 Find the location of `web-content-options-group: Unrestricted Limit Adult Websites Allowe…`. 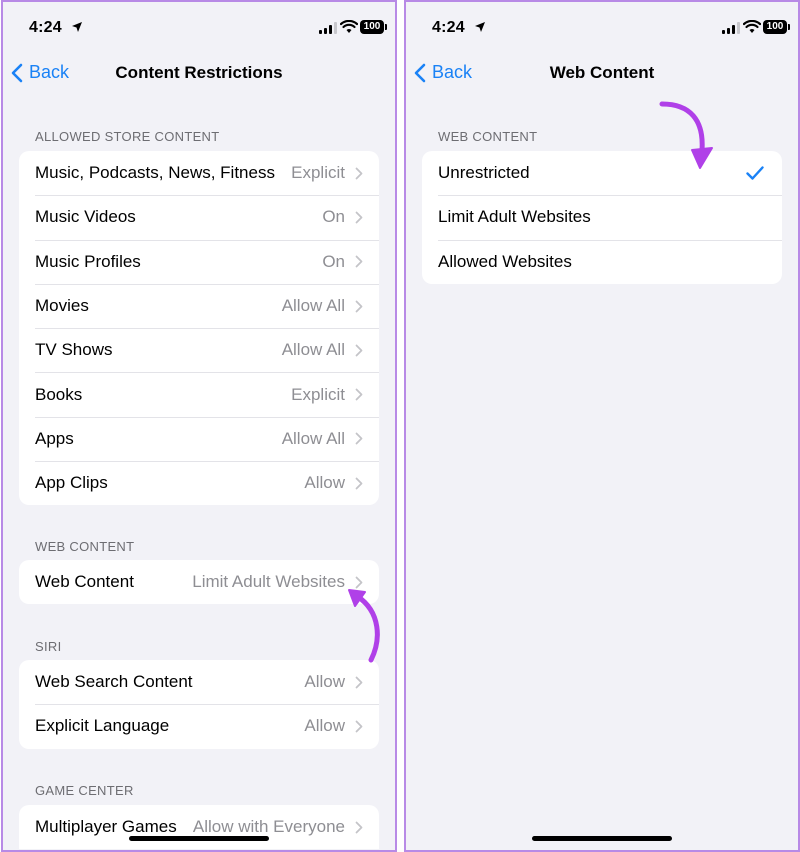

web-content-options-group: Unrestricted Limit Adult Websites Allowe… is located at coordinates (602, 217).